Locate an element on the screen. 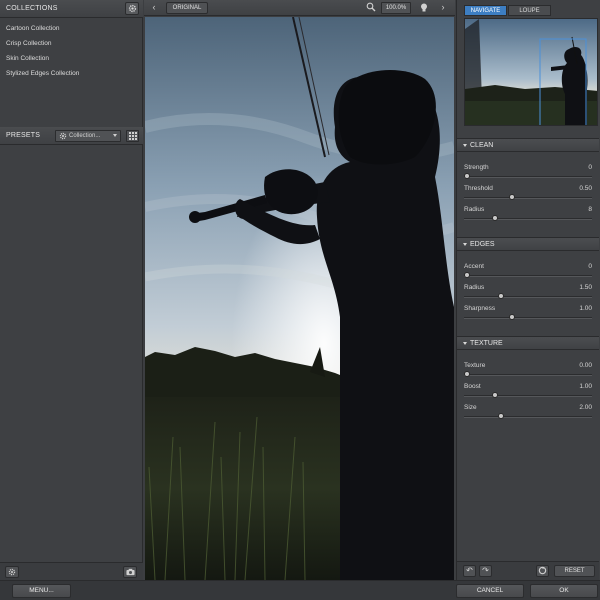  slider-value: 0.50 is located at coordinates (585, 188).